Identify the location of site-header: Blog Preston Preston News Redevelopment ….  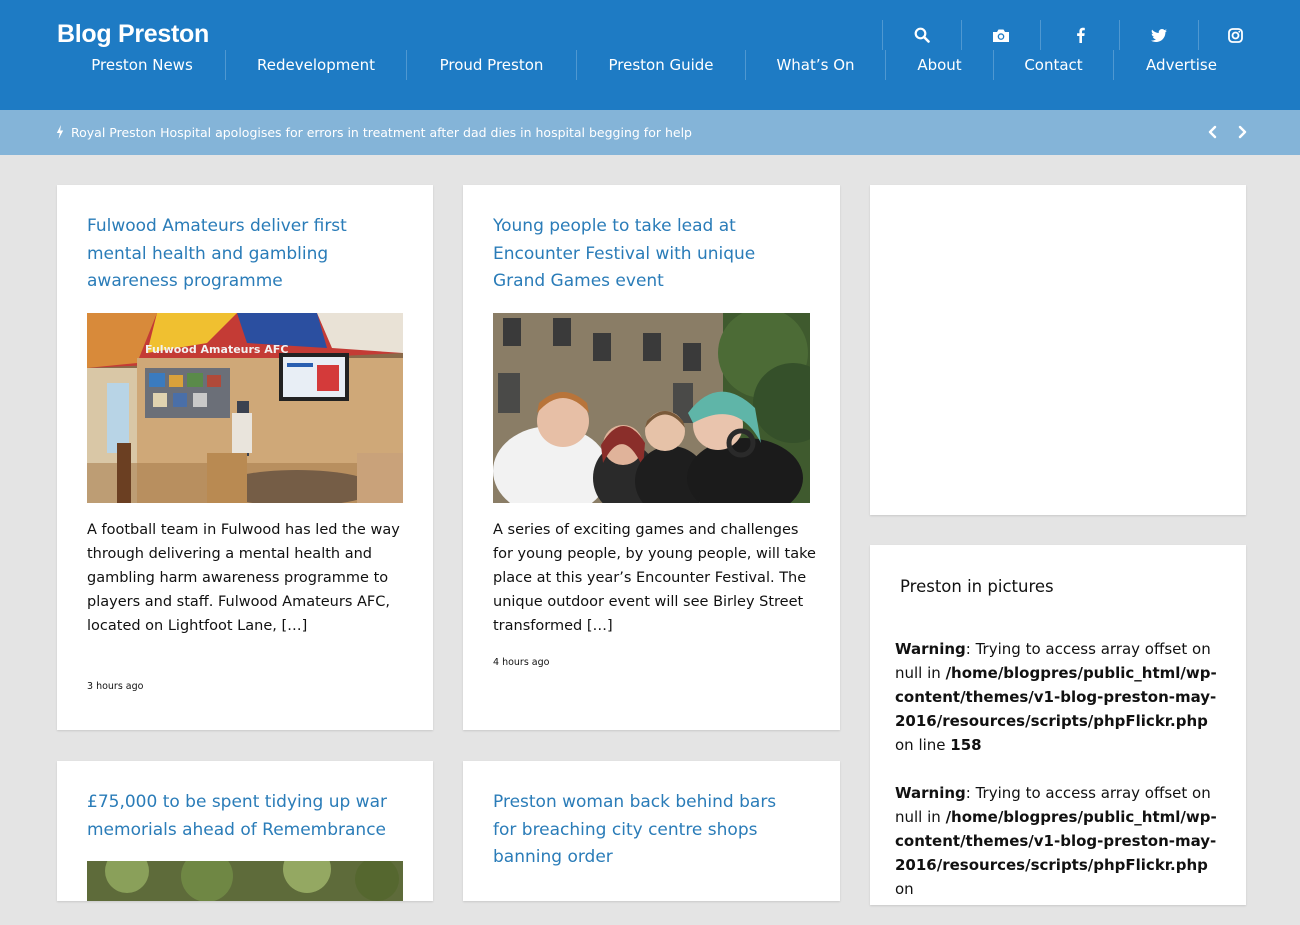
(650, 55).